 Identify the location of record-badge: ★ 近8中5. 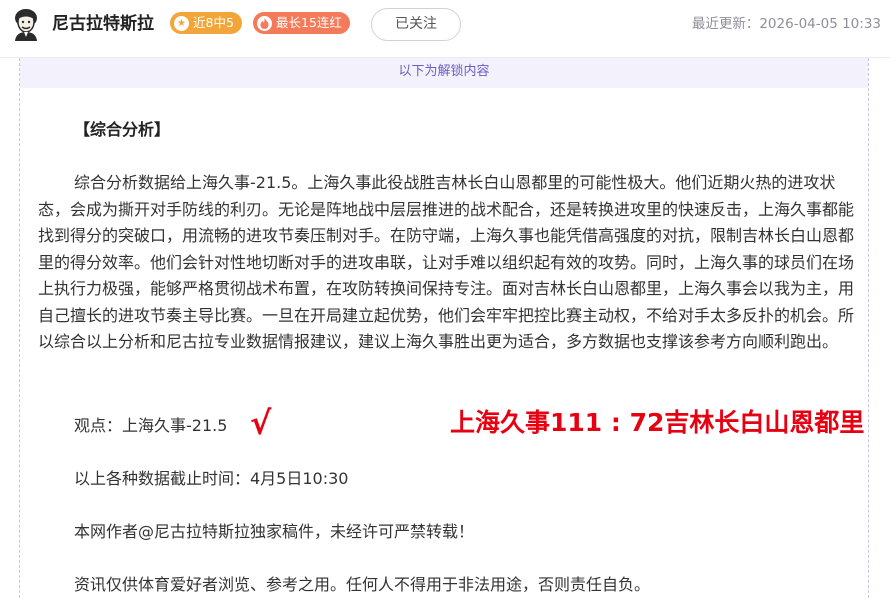
(206, 23).